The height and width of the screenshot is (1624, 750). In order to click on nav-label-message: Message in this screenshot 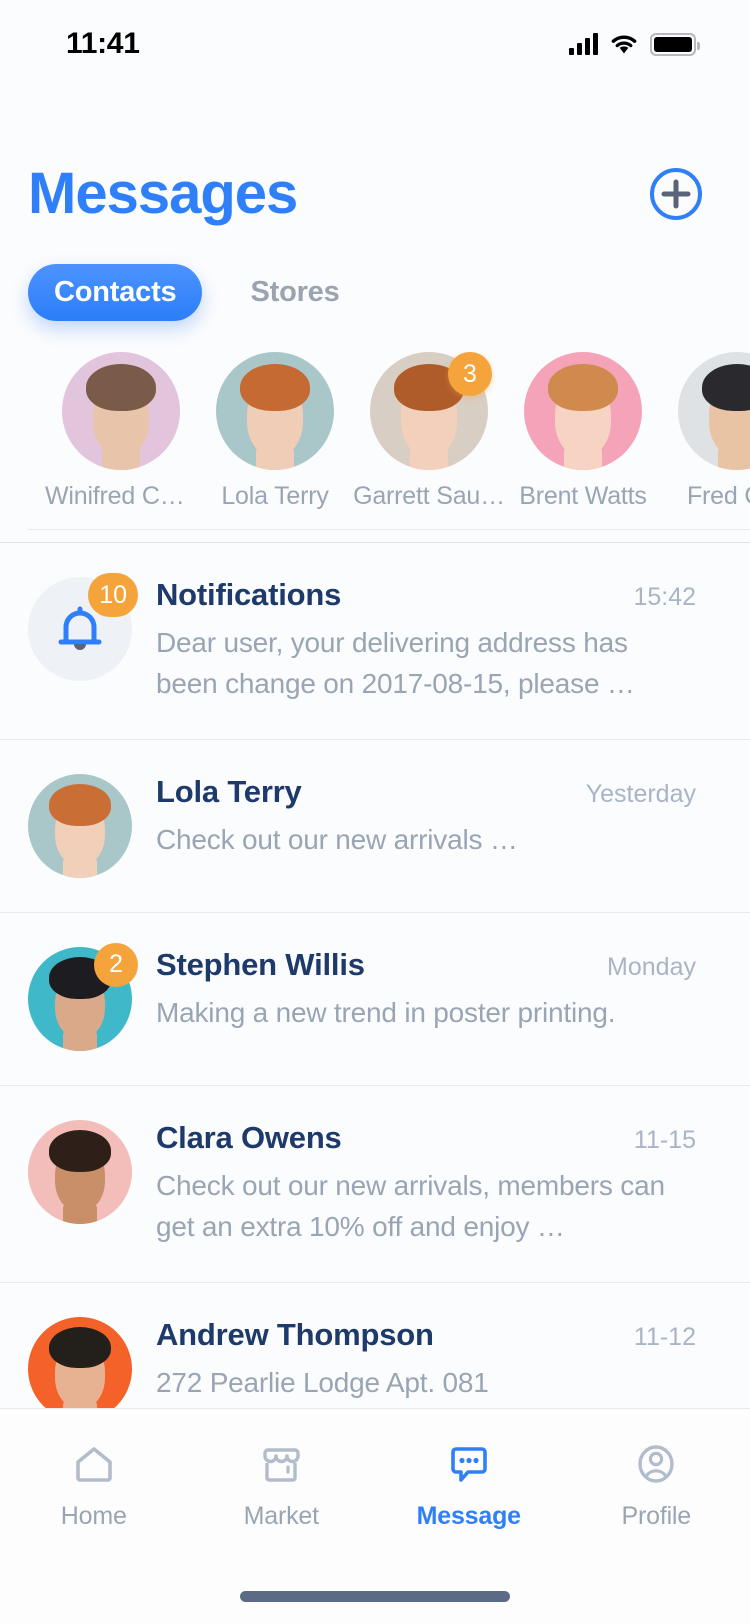, I will do `click(468, 1515)`.